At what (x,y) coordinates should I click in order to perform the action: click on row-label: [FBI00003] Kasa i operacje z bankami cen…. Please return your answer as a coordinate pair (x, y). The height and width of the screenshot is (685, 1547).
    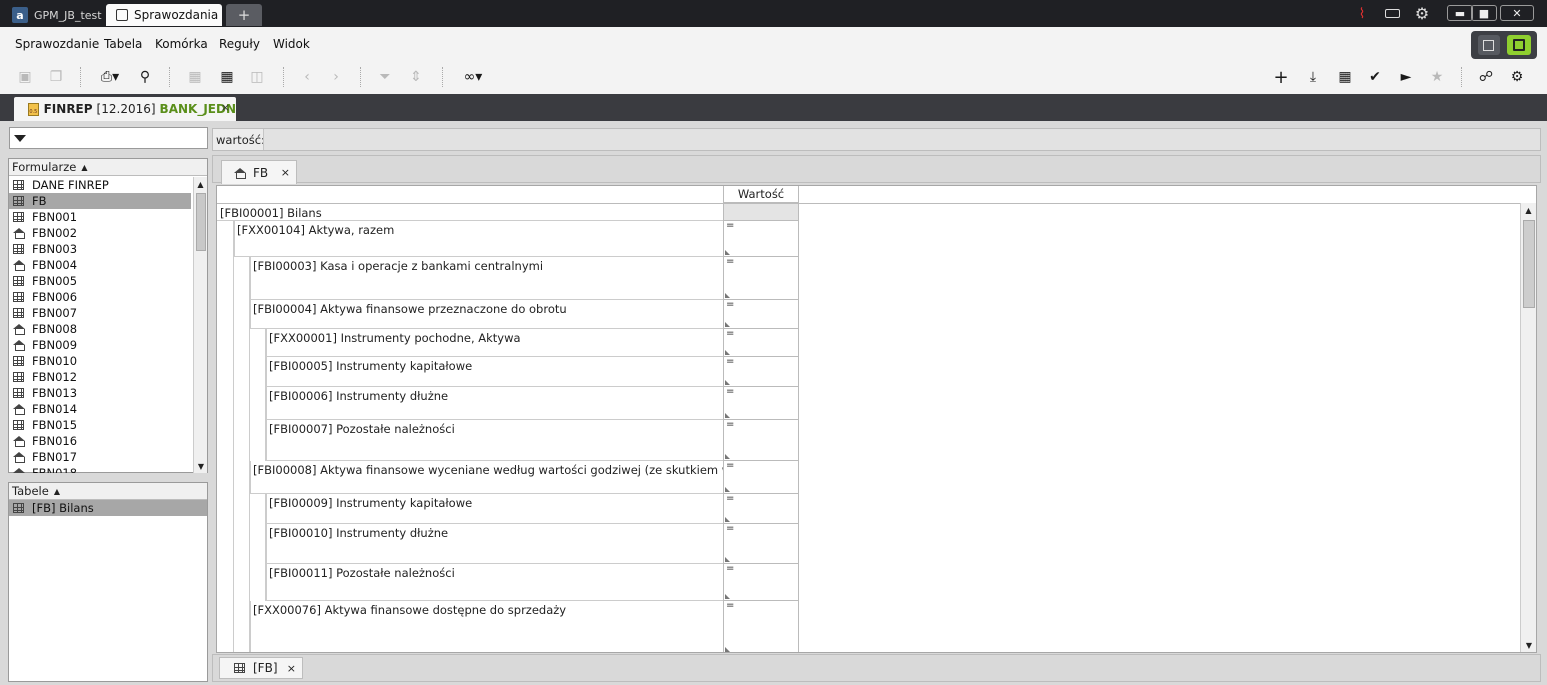
    Looking at the image, I should click on (486, 278).